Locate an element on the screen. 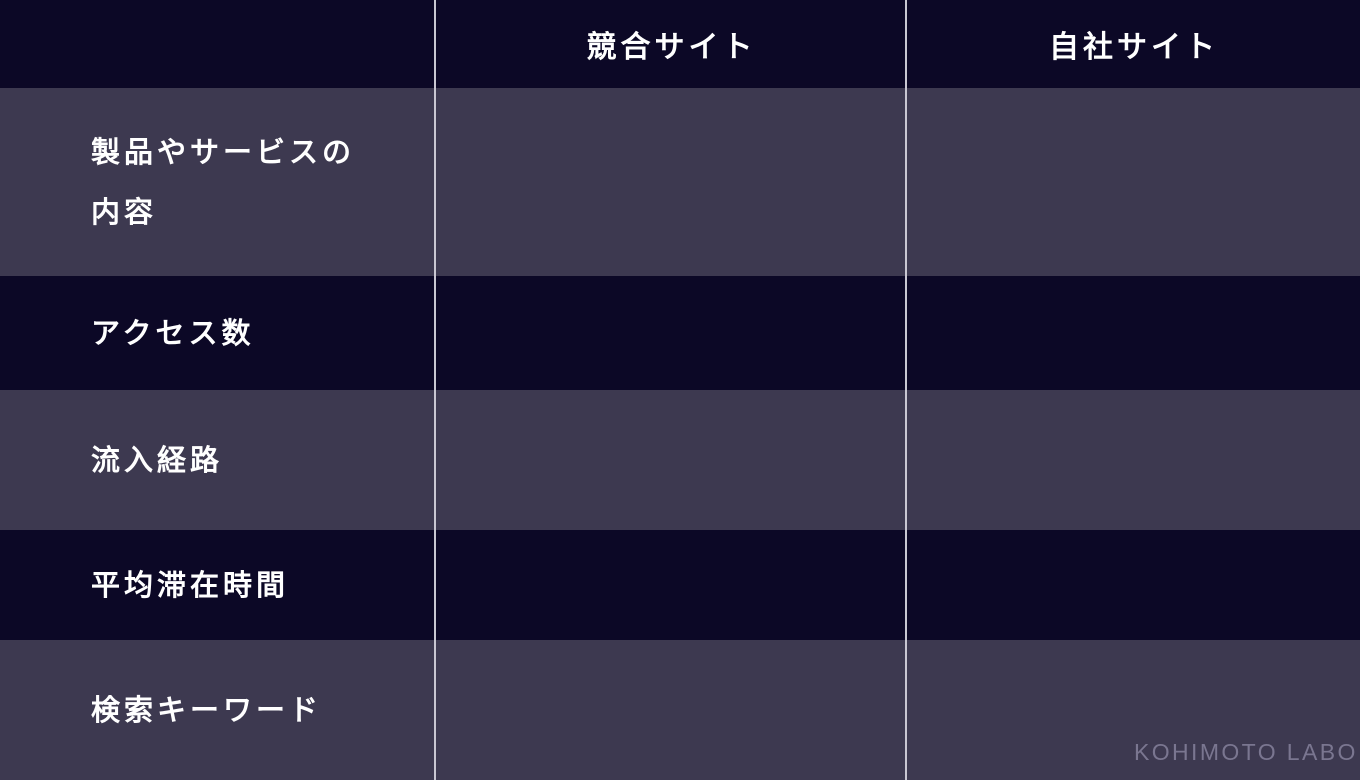 This screenshot has height=780, width=1360. row-label: 平均滞在時間 is located at coordinates (190, 585).